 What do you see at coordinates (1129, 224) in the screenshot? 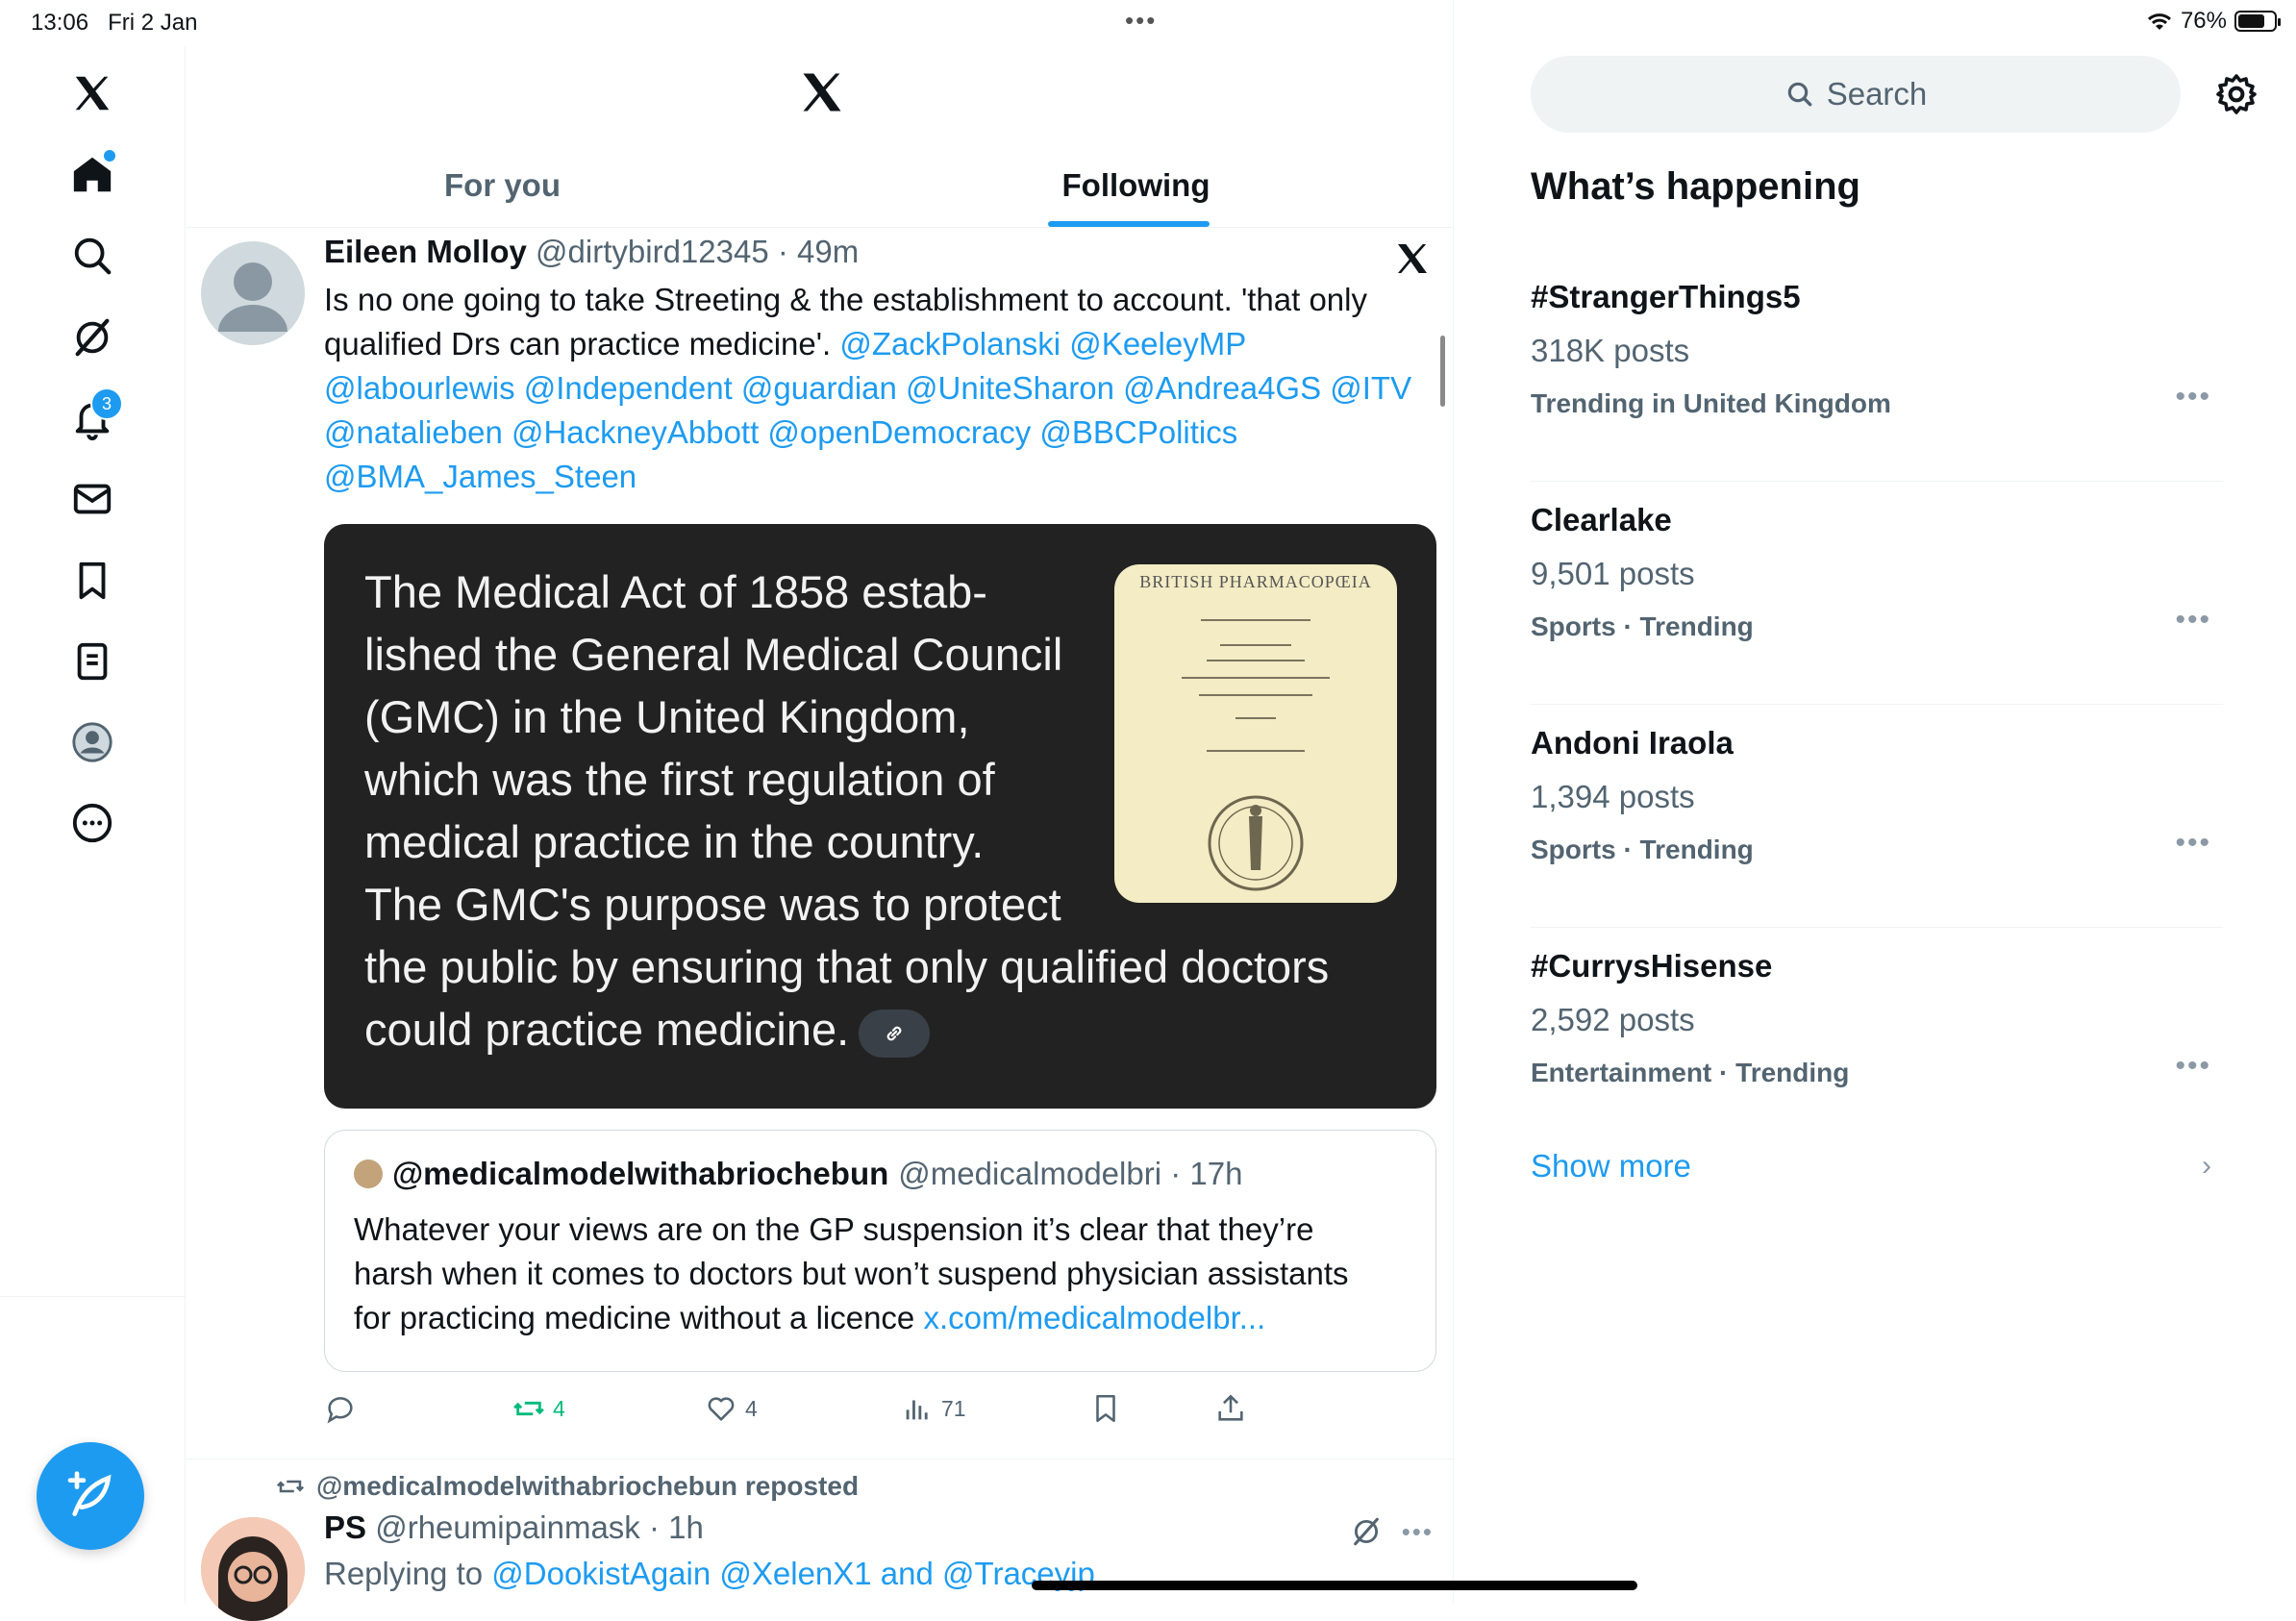
I see `tab-active-indicator` at bounding box center [1129, 224].